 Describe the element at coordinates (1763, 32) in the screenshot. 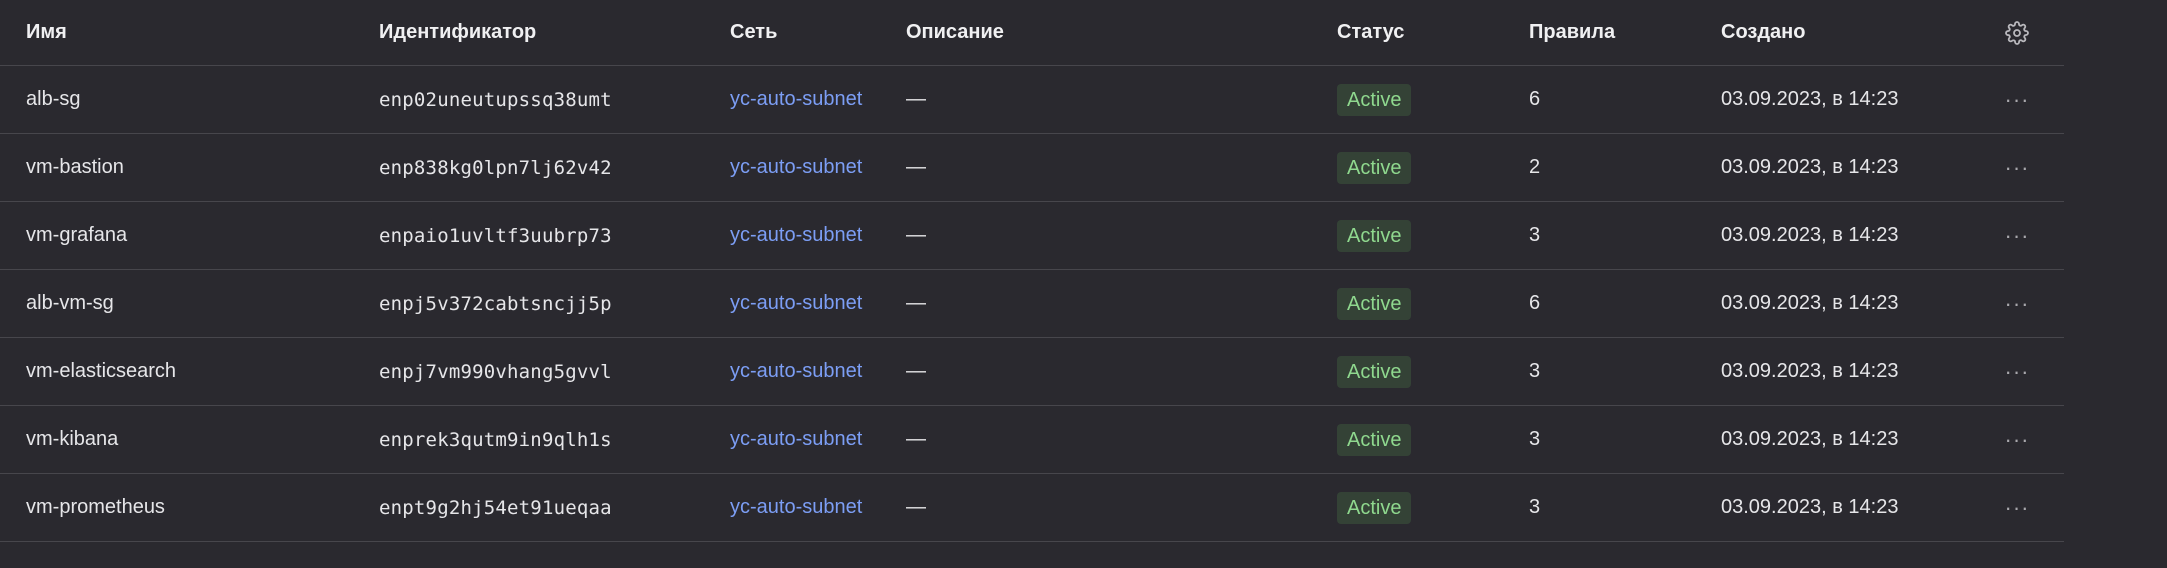

I see `column-header-created: Создано` at that location.